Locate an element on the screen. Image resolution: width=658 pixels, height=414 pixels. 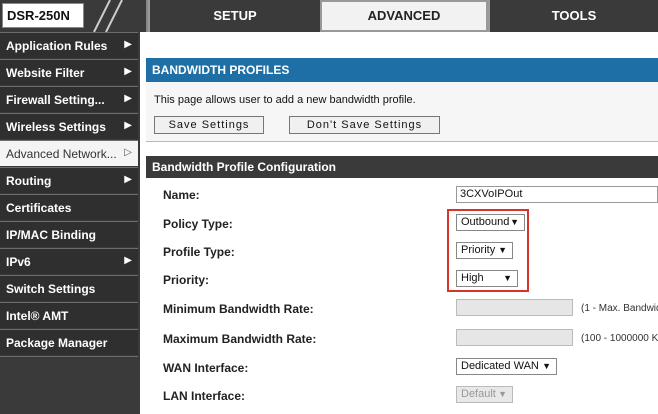
sidebar-item-advanced-network: Advanced Network... ▷ is located at coordinates (69, 153).